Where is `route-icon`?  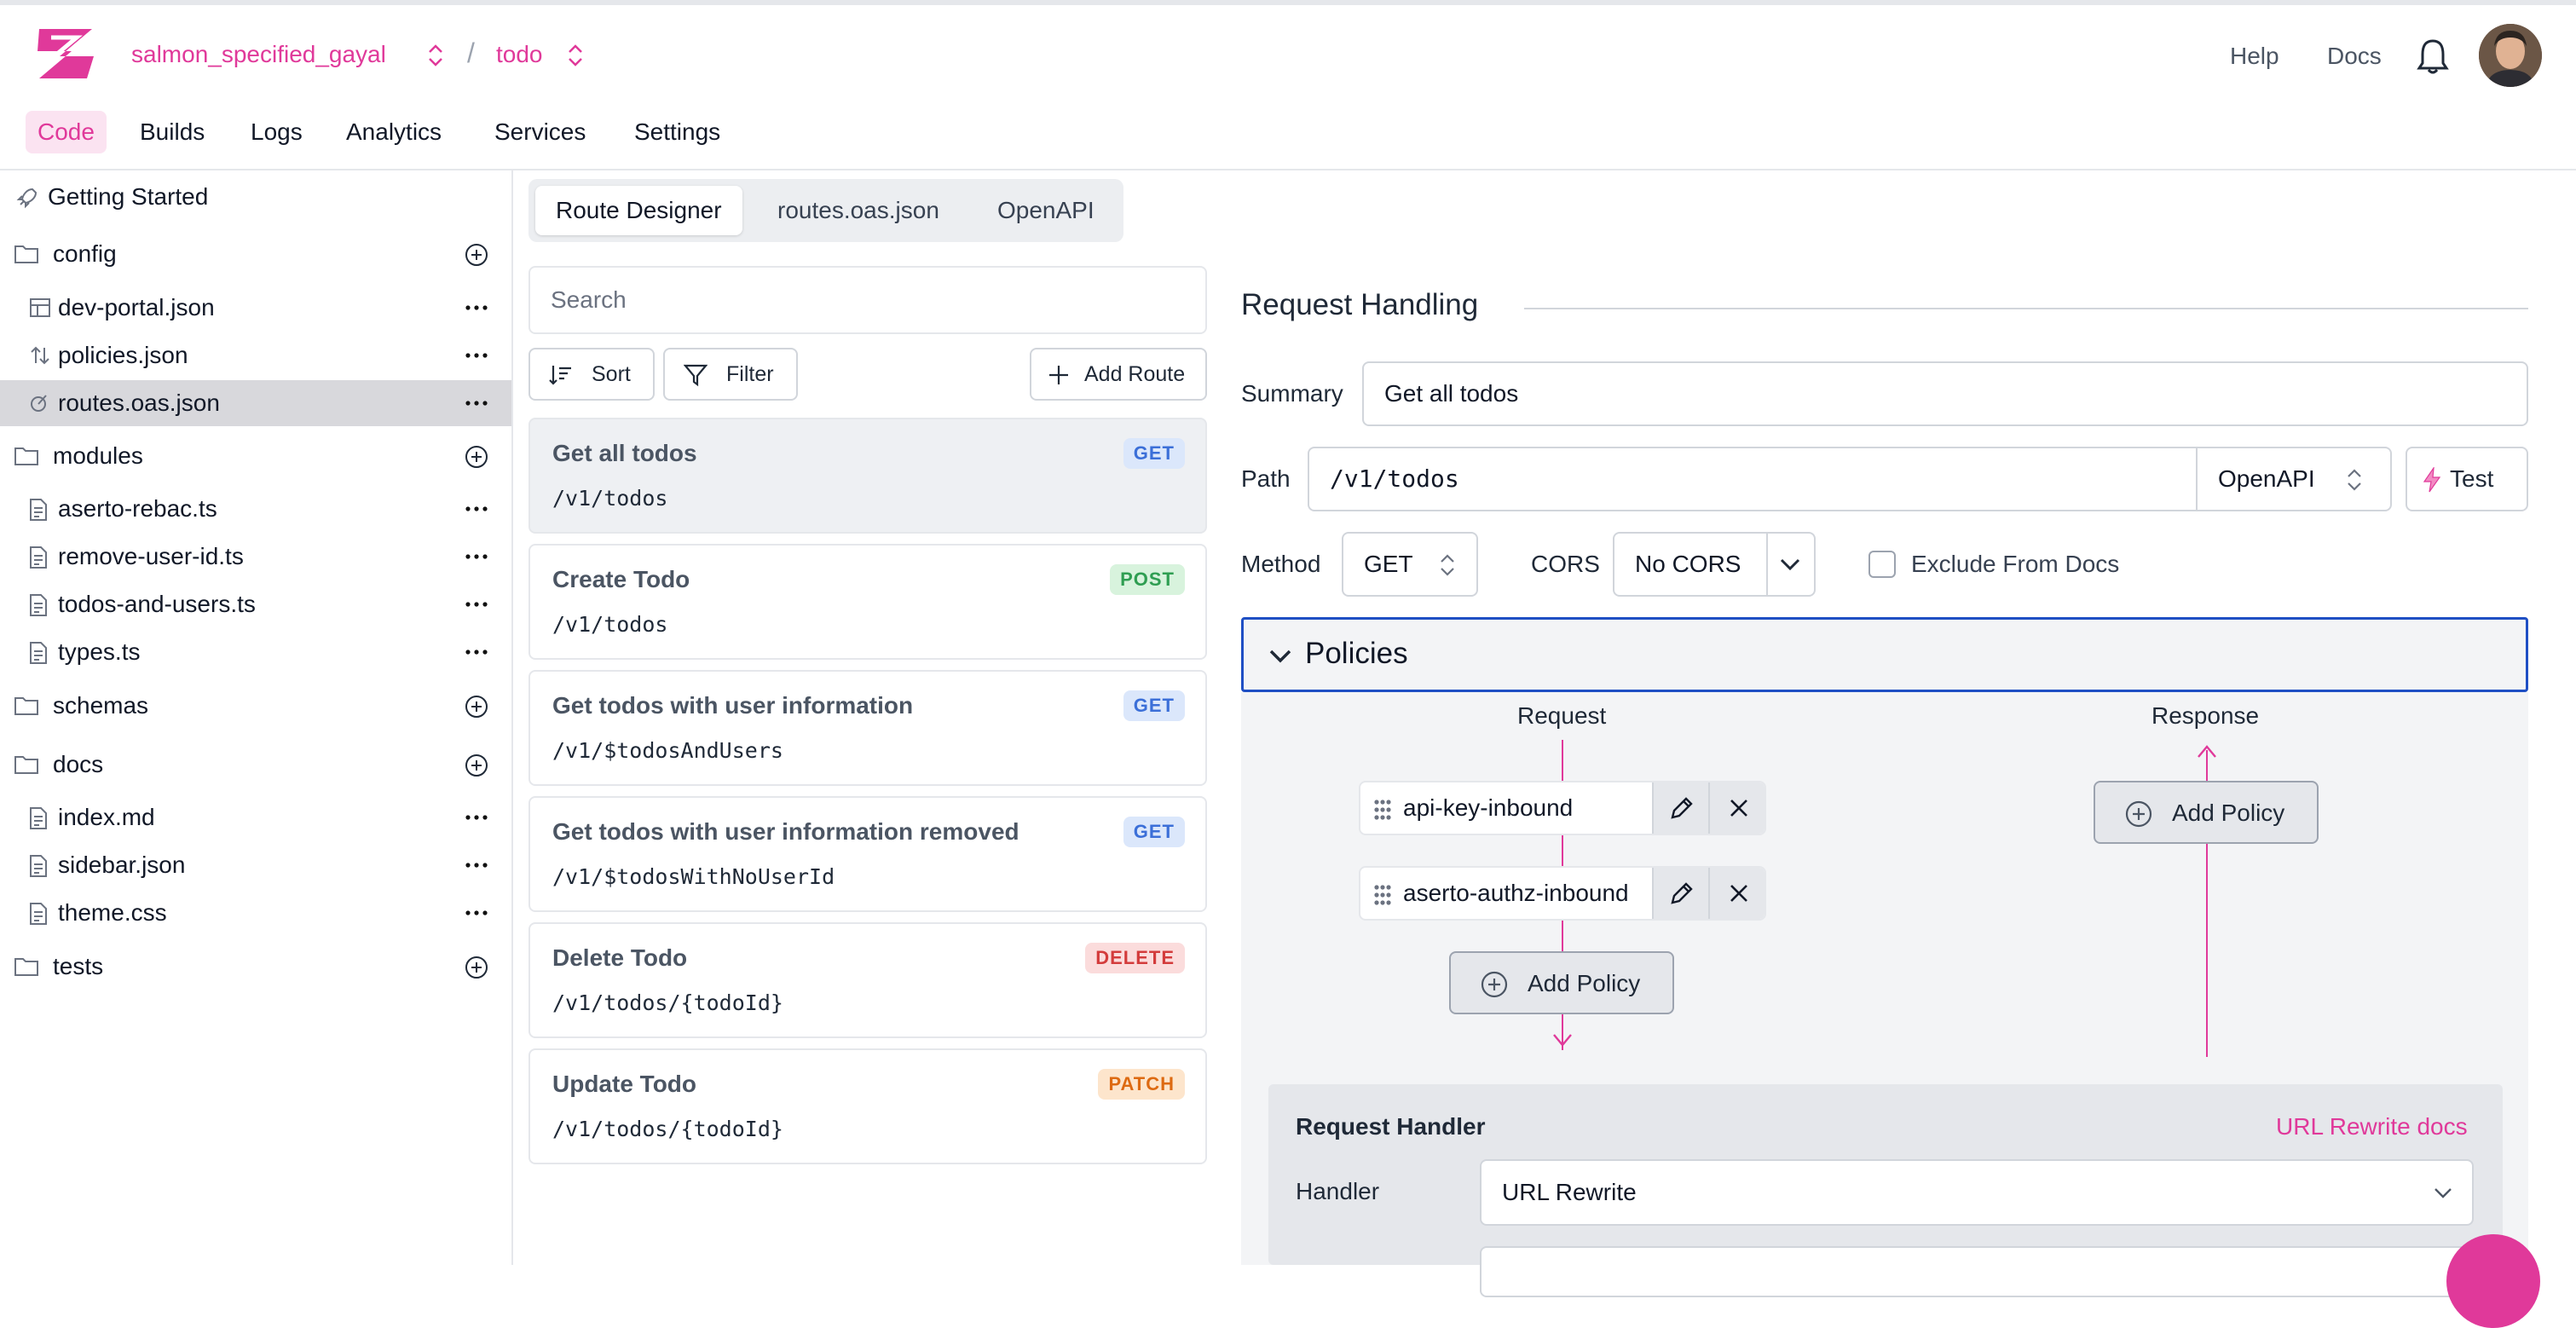
route-icon is located at coordinates (38, 403).